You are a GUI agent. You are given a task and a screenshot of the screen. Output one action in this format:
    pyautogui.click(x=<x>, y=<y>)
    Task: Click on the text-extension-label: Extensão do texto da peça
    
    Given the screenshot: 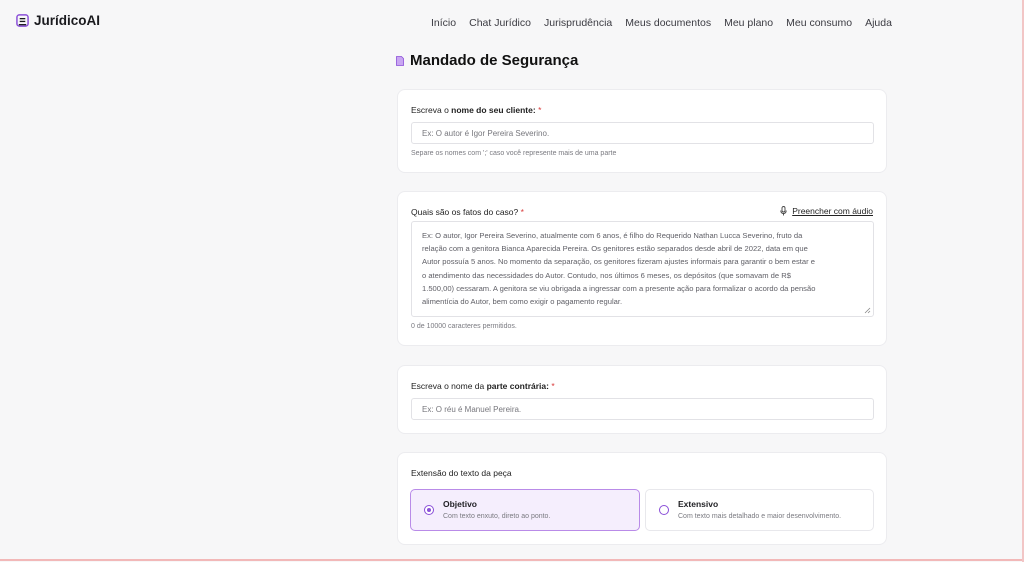 What is the action you would take?
    pyautogui.click(x=461, y=473)
    